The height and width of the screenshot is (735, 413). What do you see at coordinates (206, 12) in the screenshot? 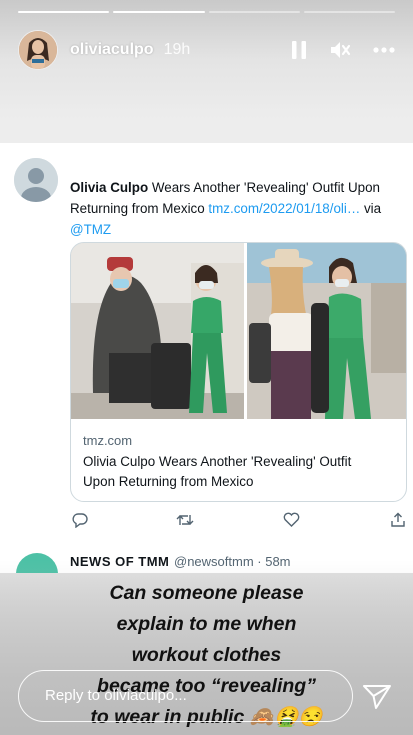
I see `story-progress-bar` at bounding box center [206, 12].